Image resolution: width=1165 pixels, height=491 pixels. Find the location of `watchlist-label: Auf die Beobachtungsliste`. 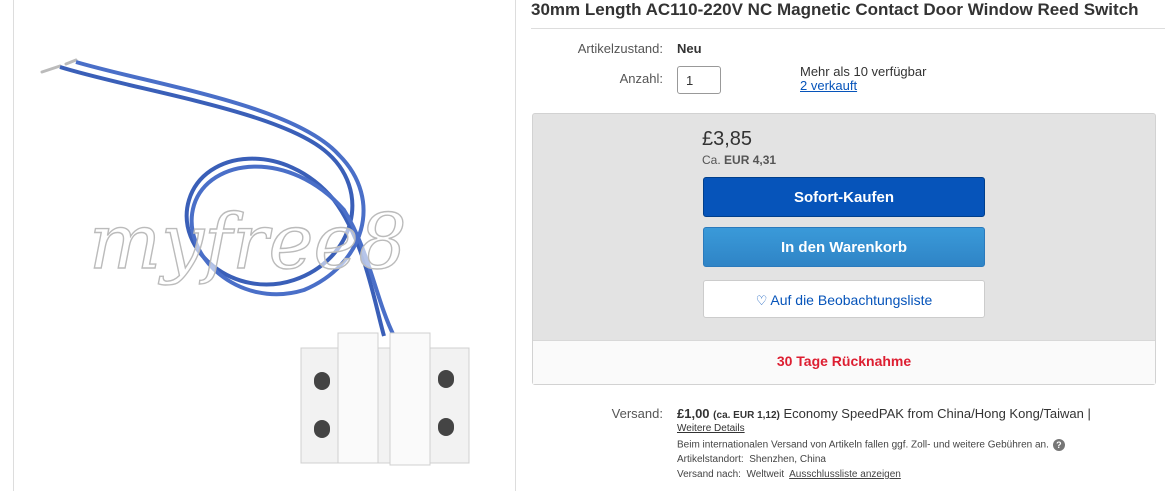

watchlist-label: Auf die Beobachtungsliste is located at coordinates (851, 300).